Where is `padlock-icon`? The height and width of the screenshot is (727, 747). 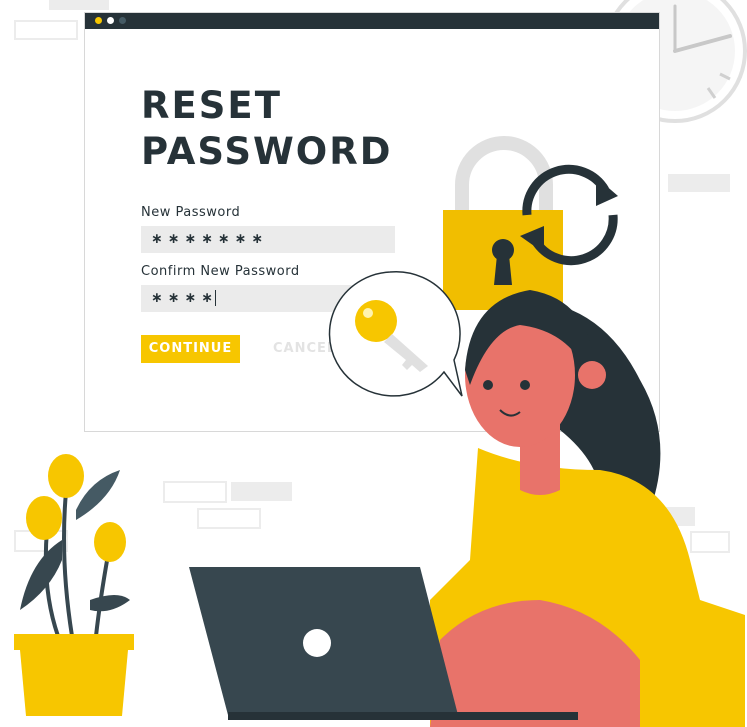
padlock-icon is located at coordinates (503, 223).